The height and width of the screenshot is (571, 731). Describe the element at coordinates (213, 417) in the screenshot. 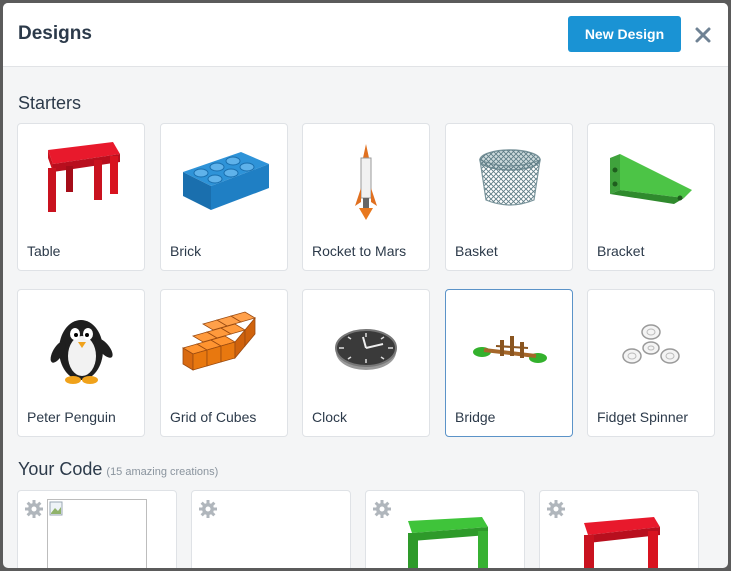

I see `starter-label: Grid of Cubes` at that location.